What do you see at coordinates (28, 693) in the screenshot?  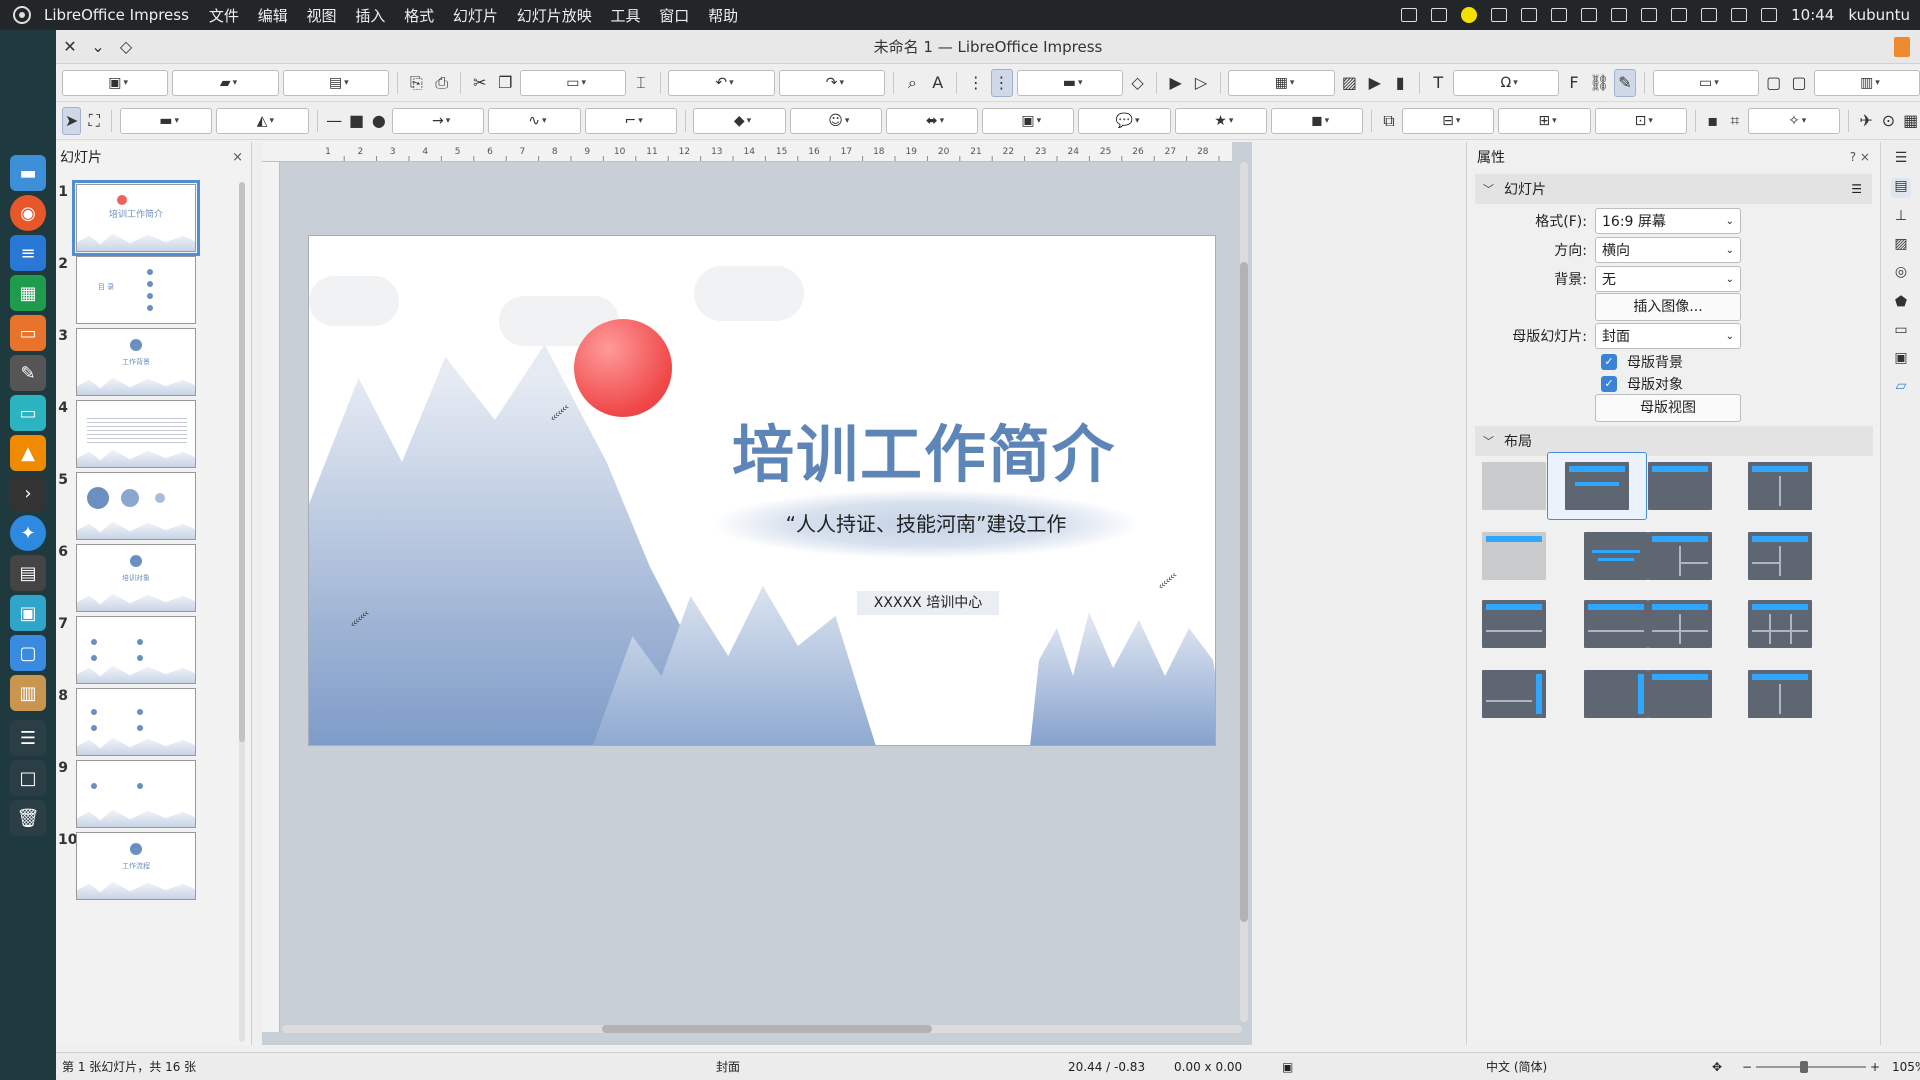 I see `archive-icon: ▥` at bounding box center [28, 693].